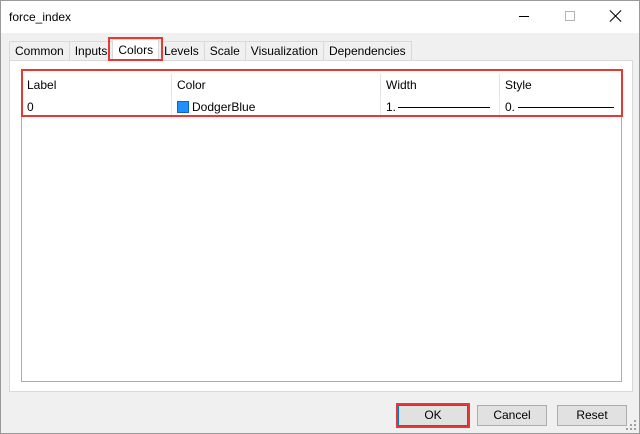 The image size is (640, 434). What do you see at coordinates (276, 107) in the screenshot?
I see `row-color-picker: DodgerBlue` at bounding box center [276, 107].